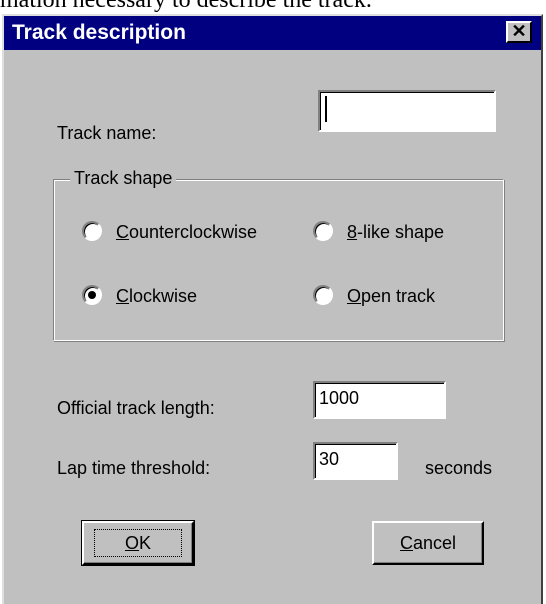  Describe the element at coordinates (355, 461) in the screenshot. I see `lap-time-threshold-input: 30` at that location.